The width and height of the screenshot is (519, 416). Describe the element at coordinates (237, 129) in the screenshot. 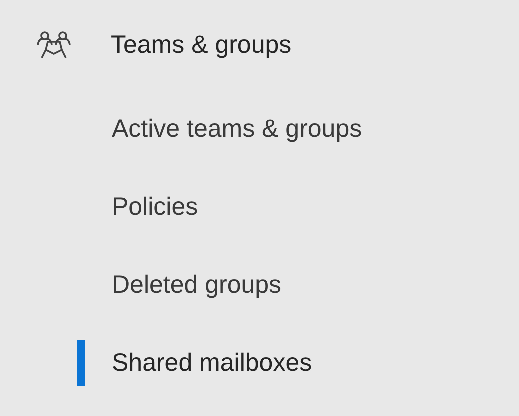

I see `nav-item: Active teams & groups` at that location.